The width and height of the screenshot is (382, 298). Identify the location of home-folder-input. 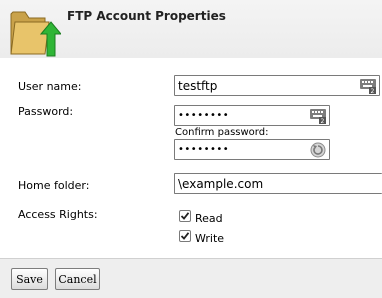
(278, 183).